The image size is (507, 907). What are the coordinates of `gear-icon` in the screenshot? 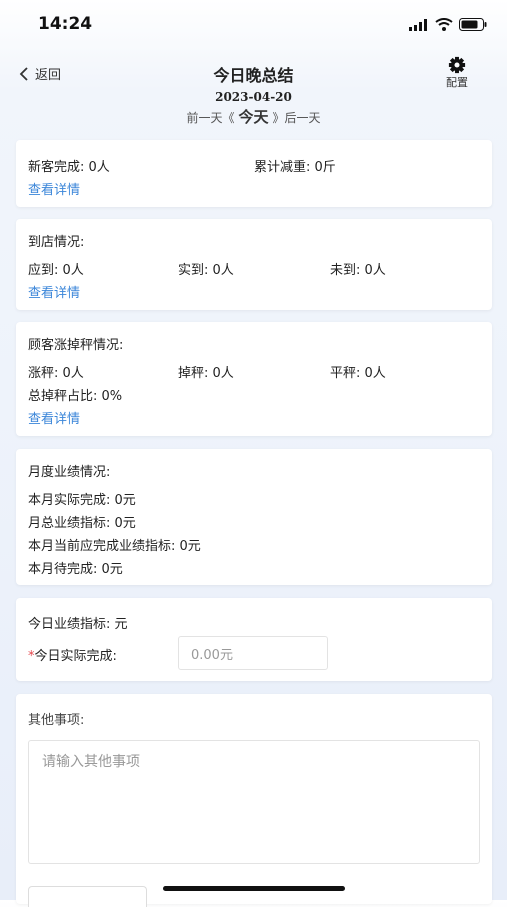 It's located at (457, 65).